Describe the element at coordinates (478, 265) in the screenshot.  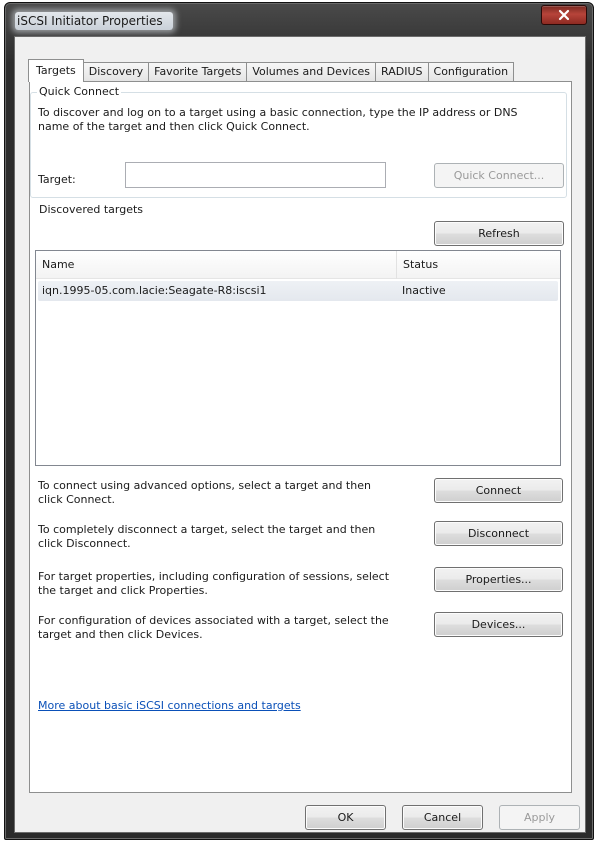
I see `column-header-status: Status` at that location.